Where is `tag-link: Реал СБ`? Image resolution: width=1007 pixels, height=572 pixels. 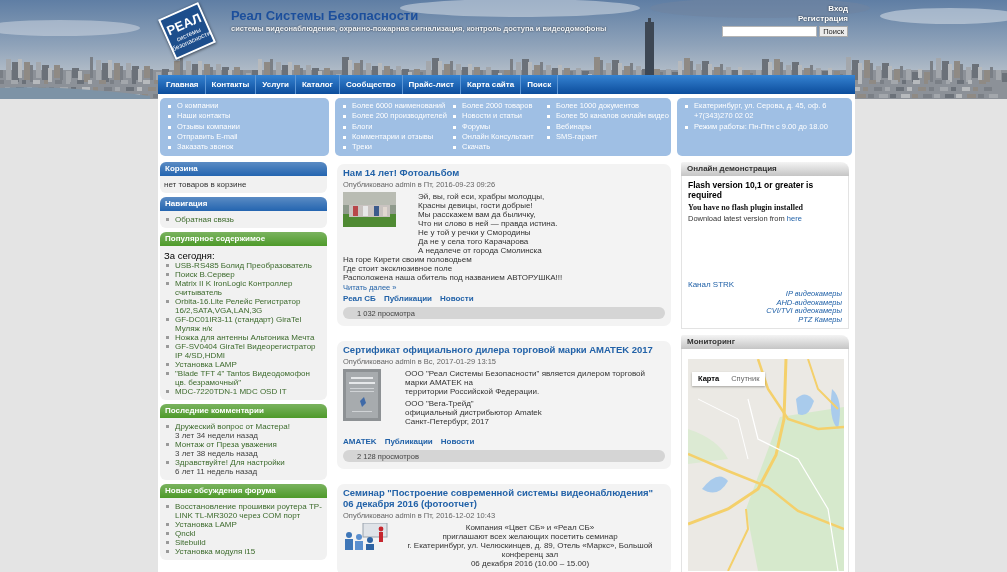 tag-link: Реал СБ is located at coordinates (359, 299).